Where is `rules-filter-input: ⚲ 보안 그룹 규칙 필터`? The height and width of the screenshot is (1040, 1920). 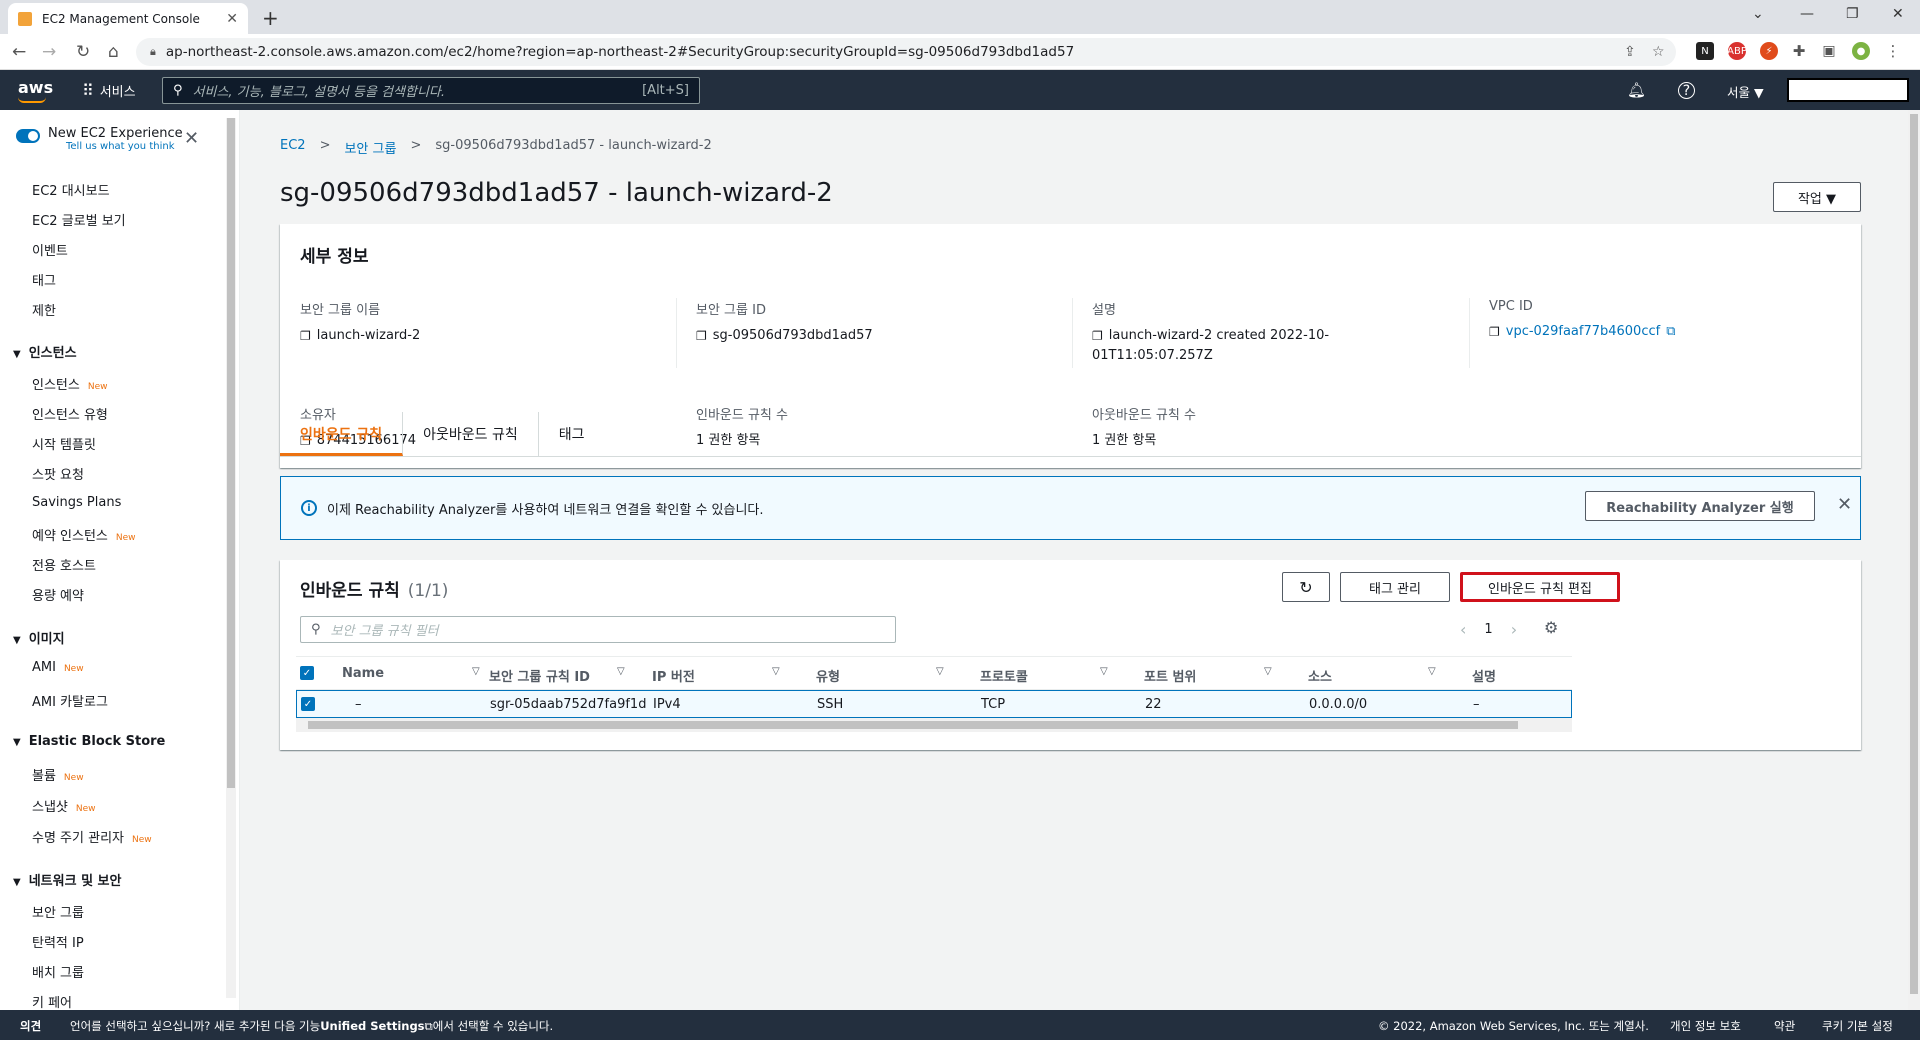 rules-filter-input: ⚲ 보안 그룹 규칙 필터 is located at coordinates (598, 629).